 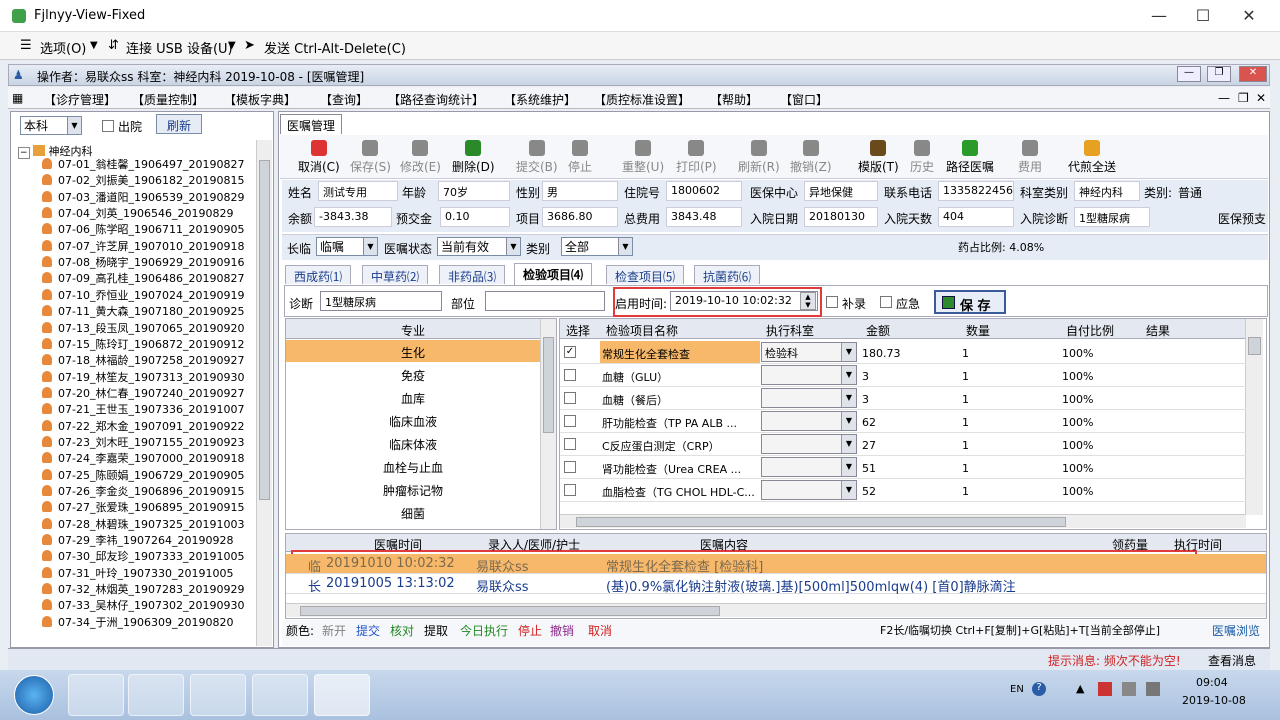 What do you see at coordinates (978, 330) in the screenshot?
I see `lab-col-header: 数量` at bounding box center [978, 330].